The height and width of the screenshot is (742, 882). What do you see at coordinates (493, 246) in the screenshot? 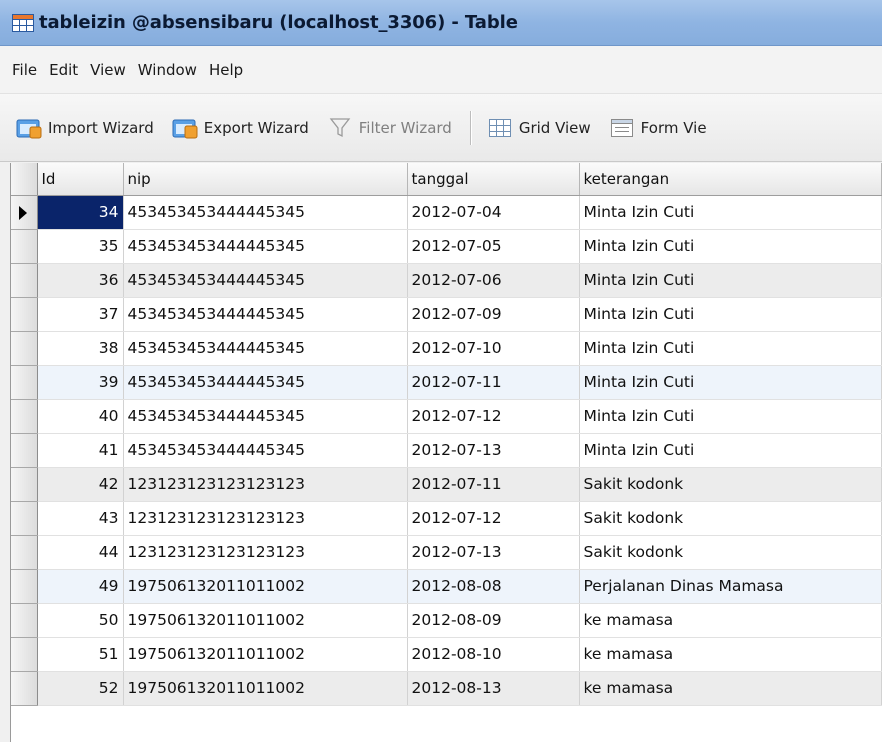
I see `cell-tanggal: 2012-07-05` at bounding box center [493, 246].